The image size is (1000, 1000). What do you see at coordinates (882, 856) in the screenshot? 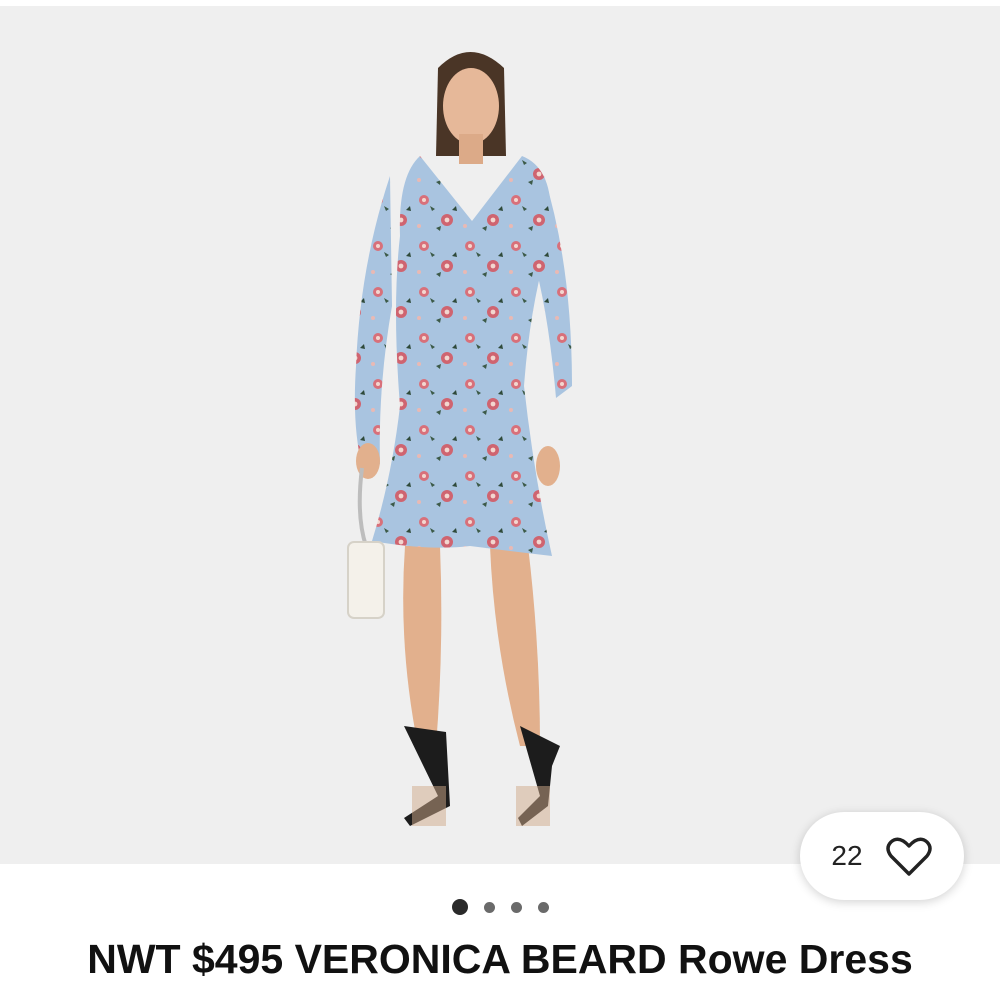
I see `like-button: 22` at bounding box center [882, 856].